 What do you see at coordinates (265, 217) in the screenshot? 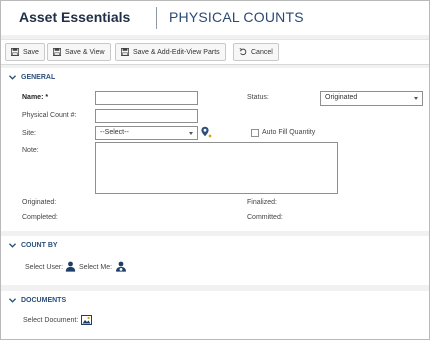
I see `committed-label: Committed:` at bounding box center [265, 217].